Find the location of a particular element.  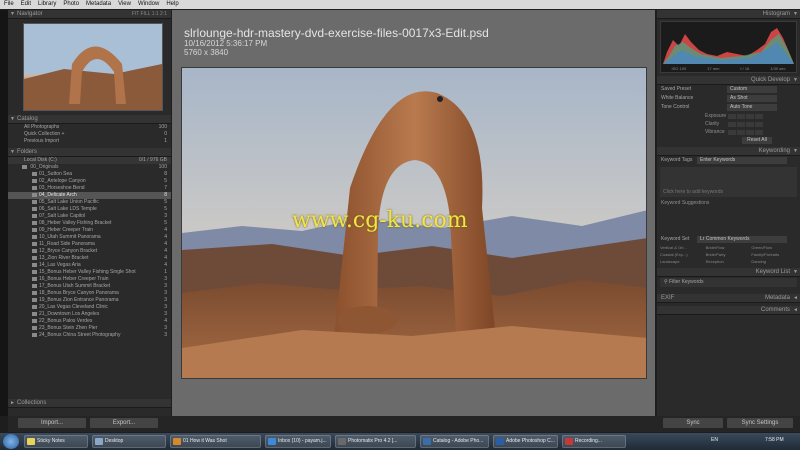

menu-item-metadata: Metadata is located at coordinates (98, 4).